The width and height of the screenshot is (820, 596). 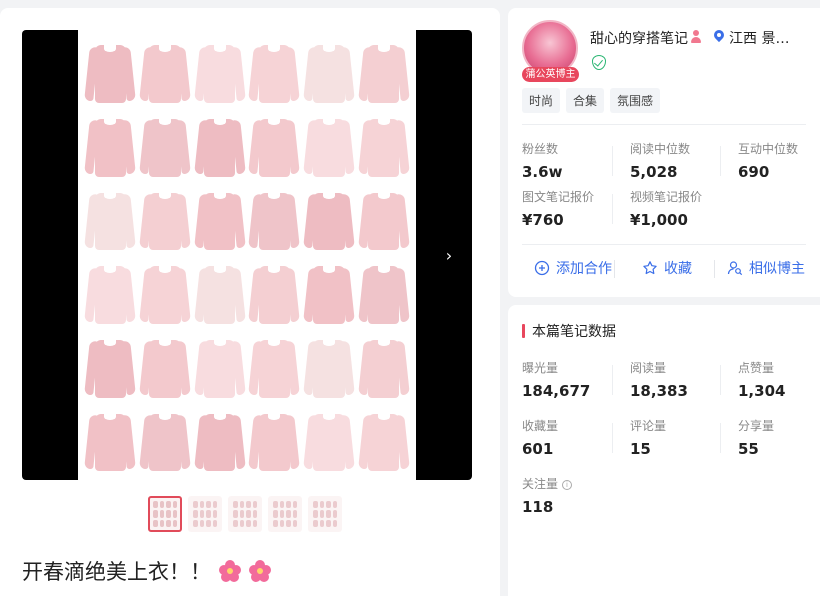 What do you see at coordinates (719, 37) in the screenshot?
I see `location-pin-icon` at bounding box center [719, 37].